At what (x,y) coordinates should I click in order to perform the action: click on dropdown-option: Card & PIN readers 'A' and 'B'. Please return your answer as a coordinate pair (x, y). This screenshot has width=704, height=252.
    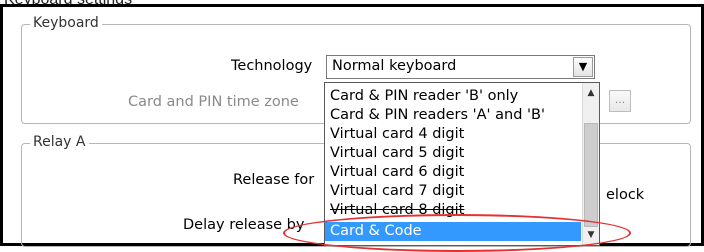
    Looking at the image, I should click on (437, 115).